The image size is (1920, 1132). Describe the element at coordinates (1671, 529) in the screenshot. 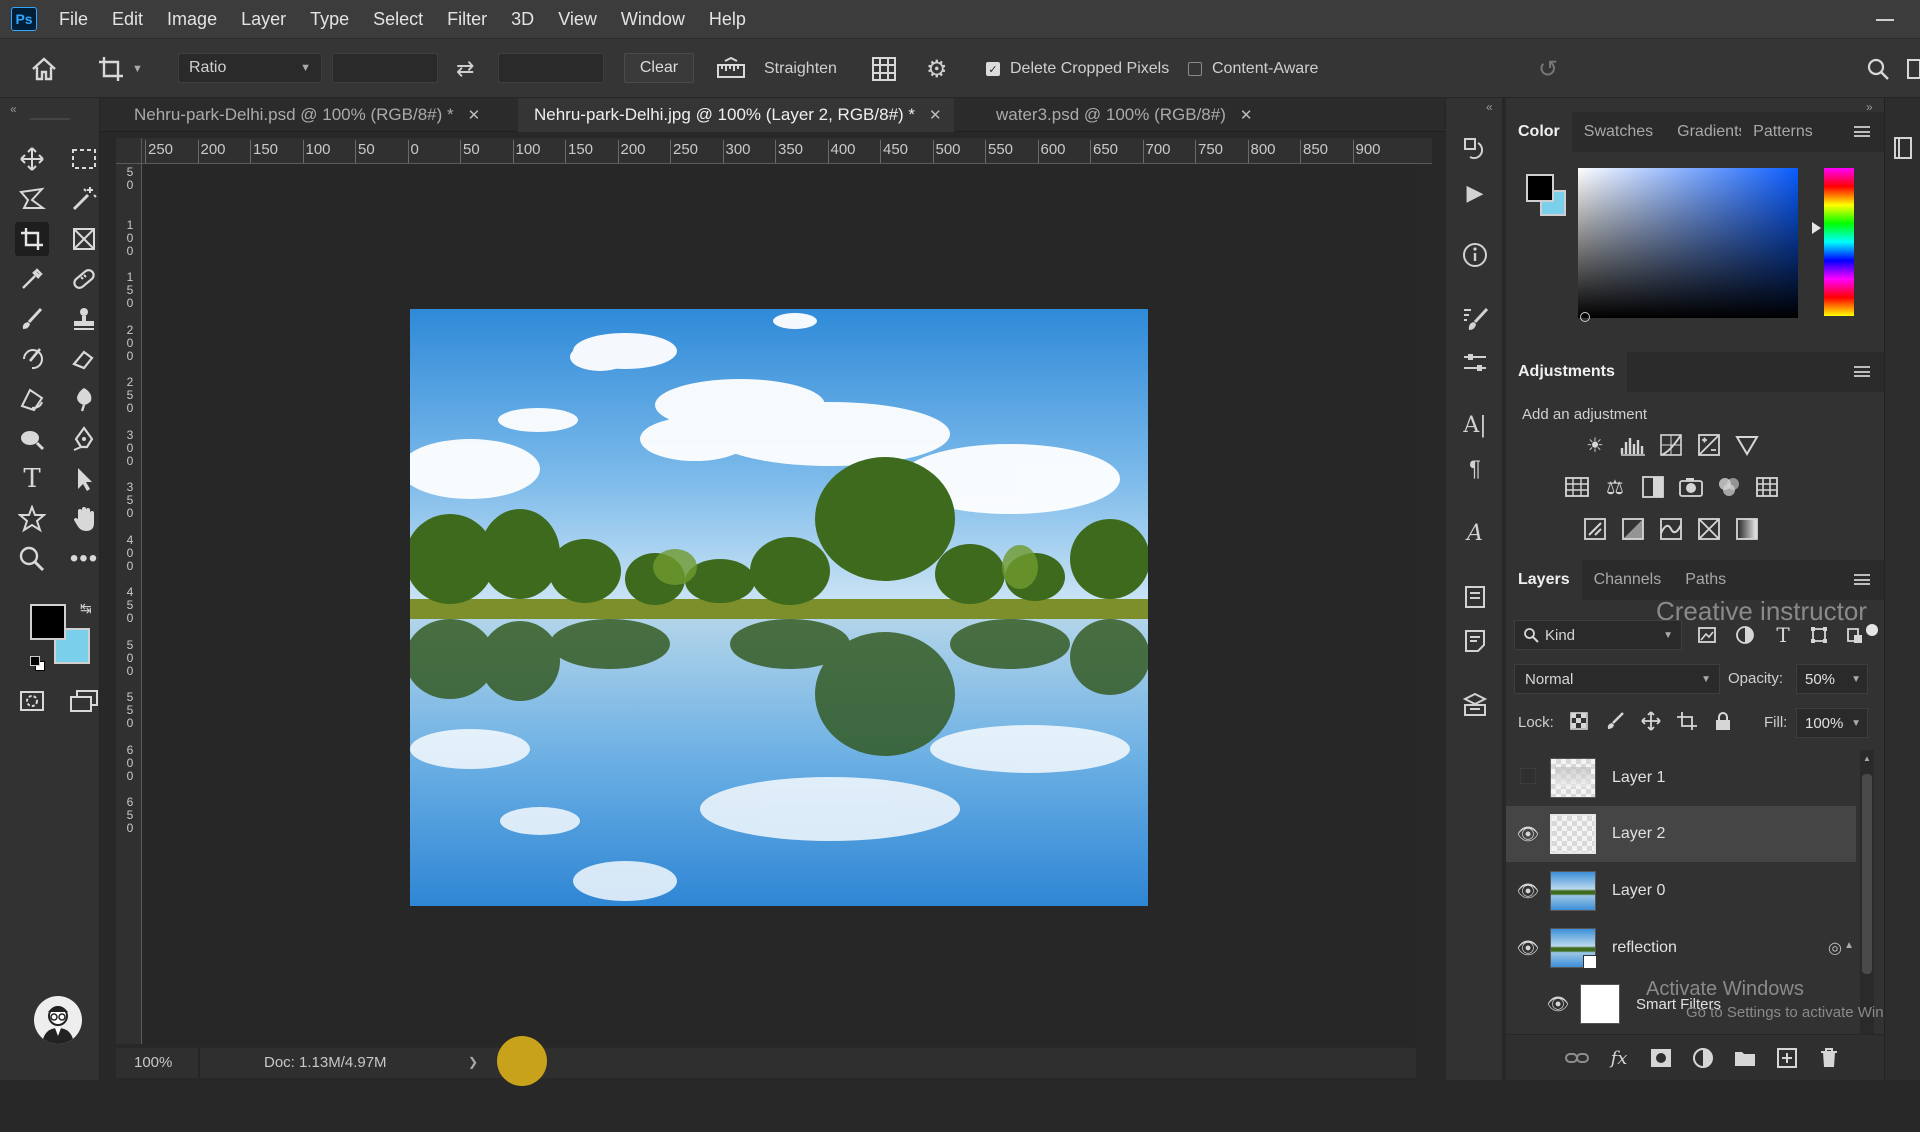

I see `threshold-icon` at that location.